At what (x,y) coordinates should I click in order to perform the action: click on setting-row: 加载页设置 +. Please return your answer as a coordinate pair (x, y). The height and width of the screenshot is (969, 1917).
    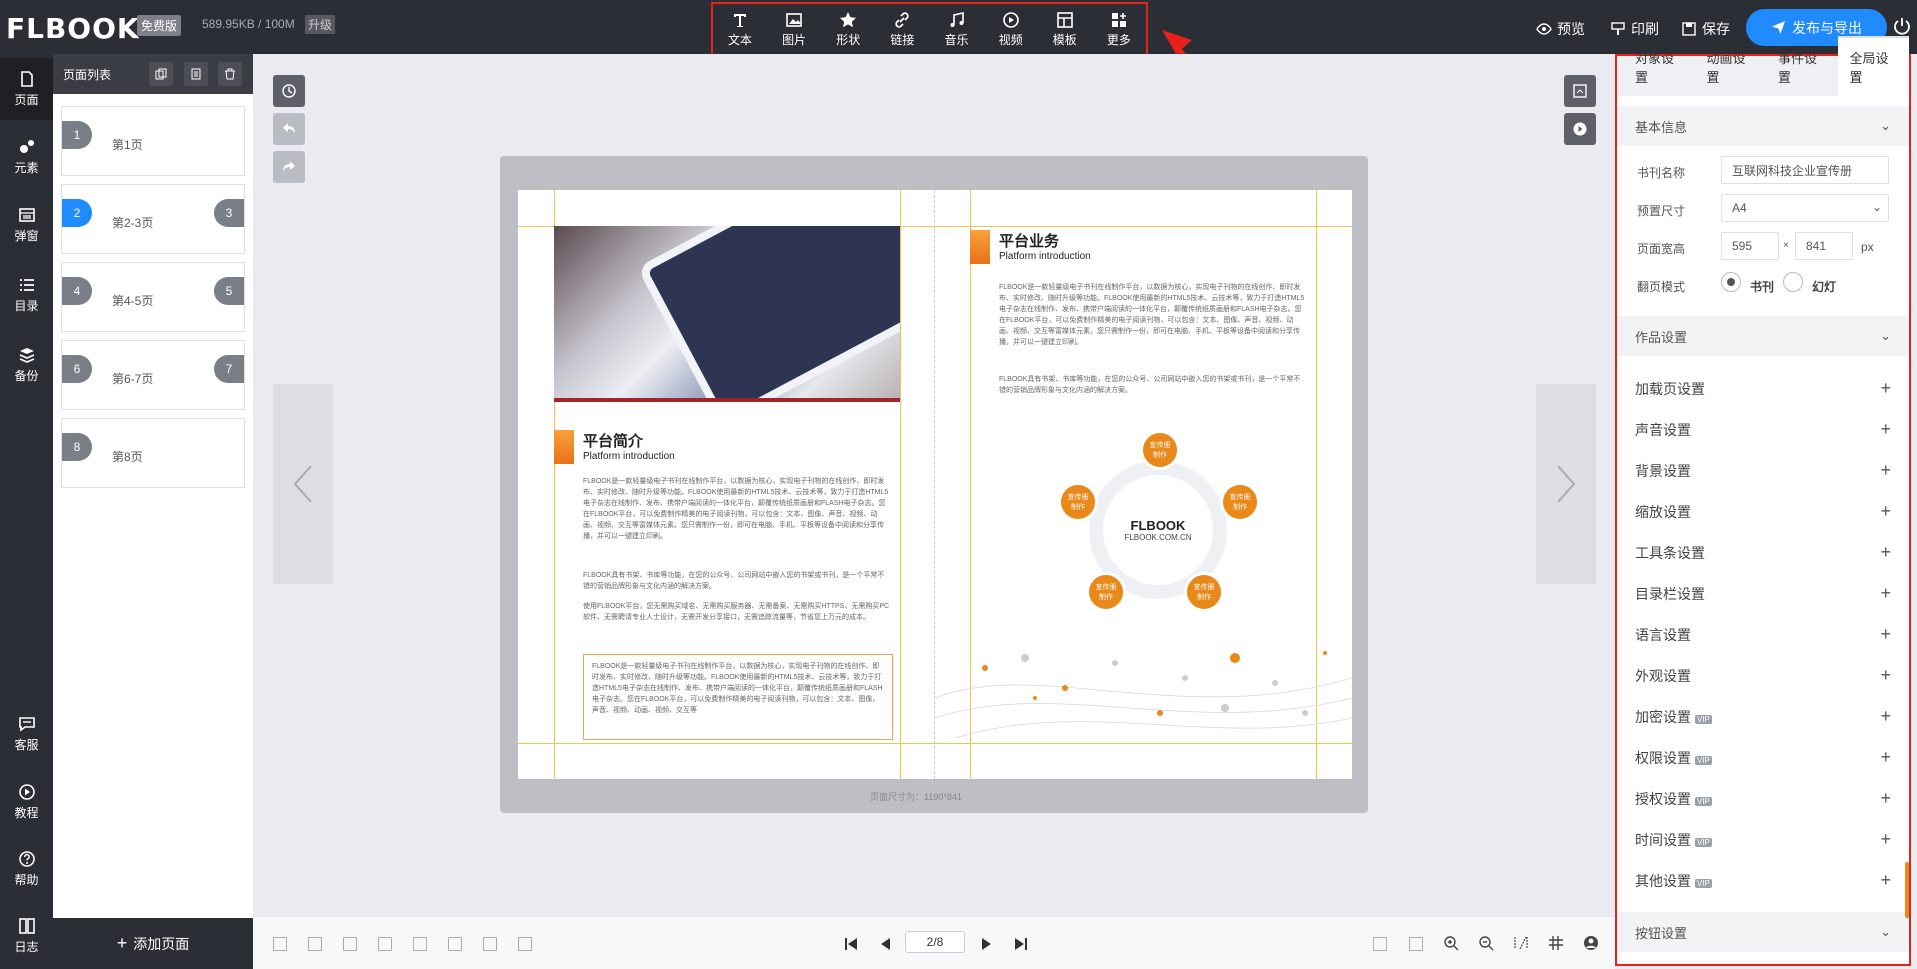
    Looking at the image, I should click on (1763, 388).